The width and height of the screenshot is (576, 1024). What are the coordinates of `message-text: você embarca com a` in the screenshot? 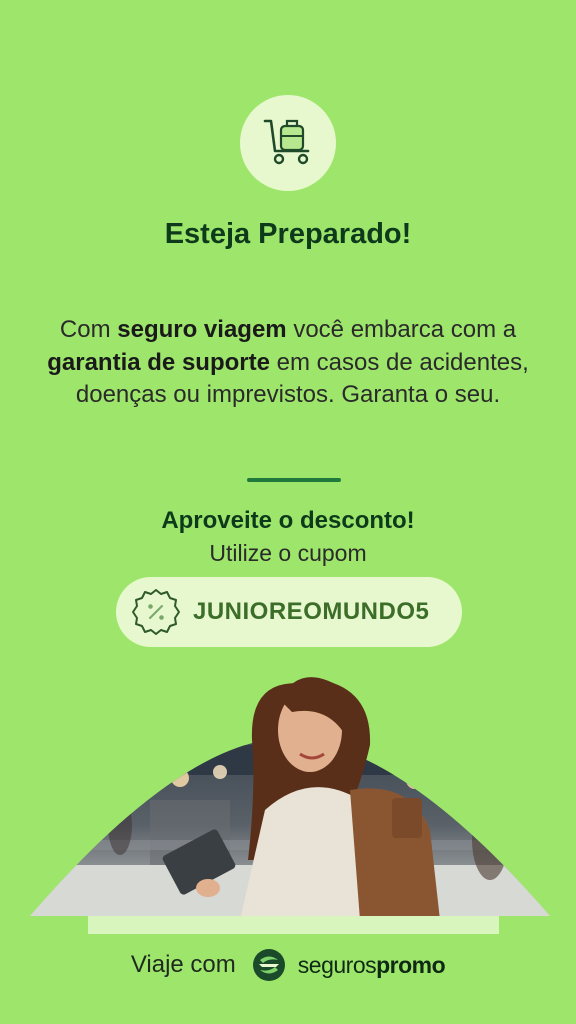 It's located at (401, 329).